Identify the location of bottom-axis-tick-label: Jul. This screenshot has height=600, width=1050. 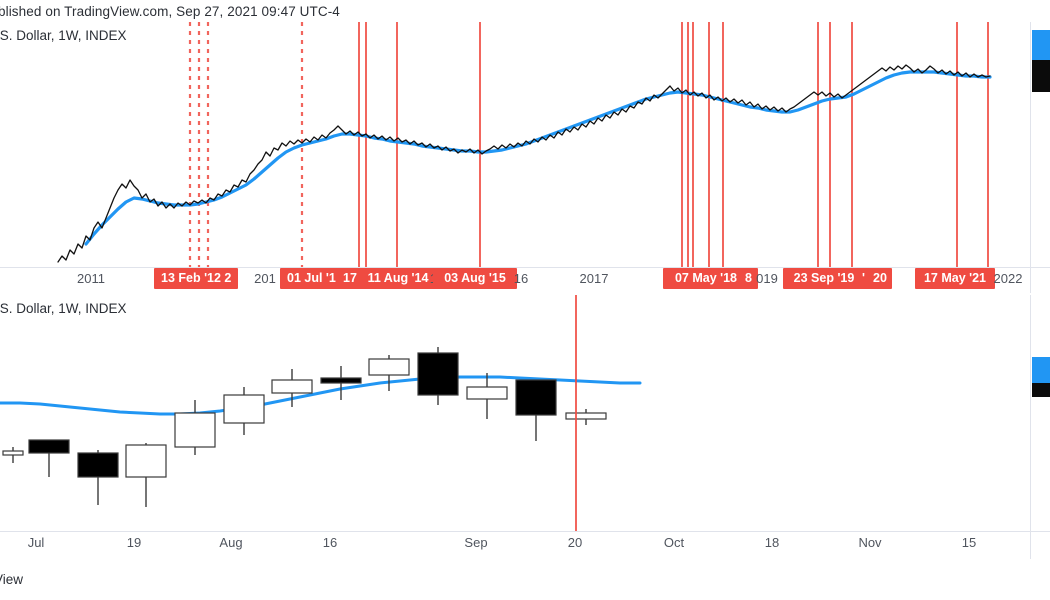
(36, 542).